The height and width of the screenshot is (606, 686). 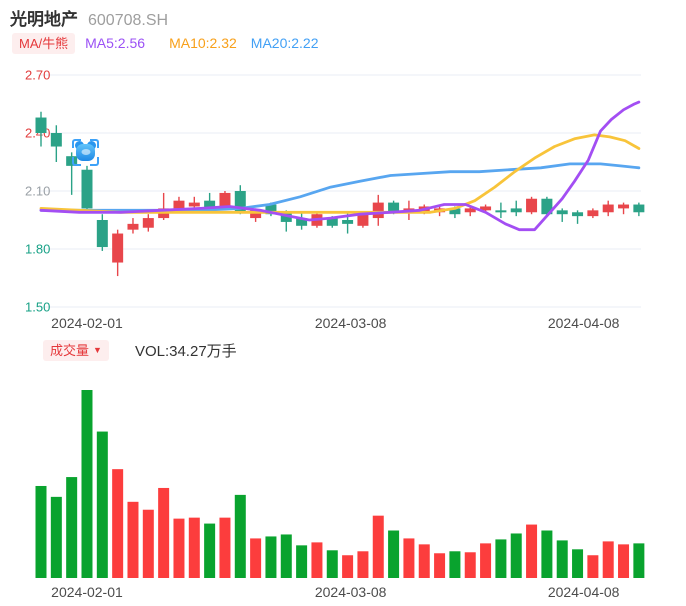 What do you see at coordinates (185, 351) in the screenshot?
I see `volume-value-label: VOL:34.27万手` at bounding box center [185, 351].